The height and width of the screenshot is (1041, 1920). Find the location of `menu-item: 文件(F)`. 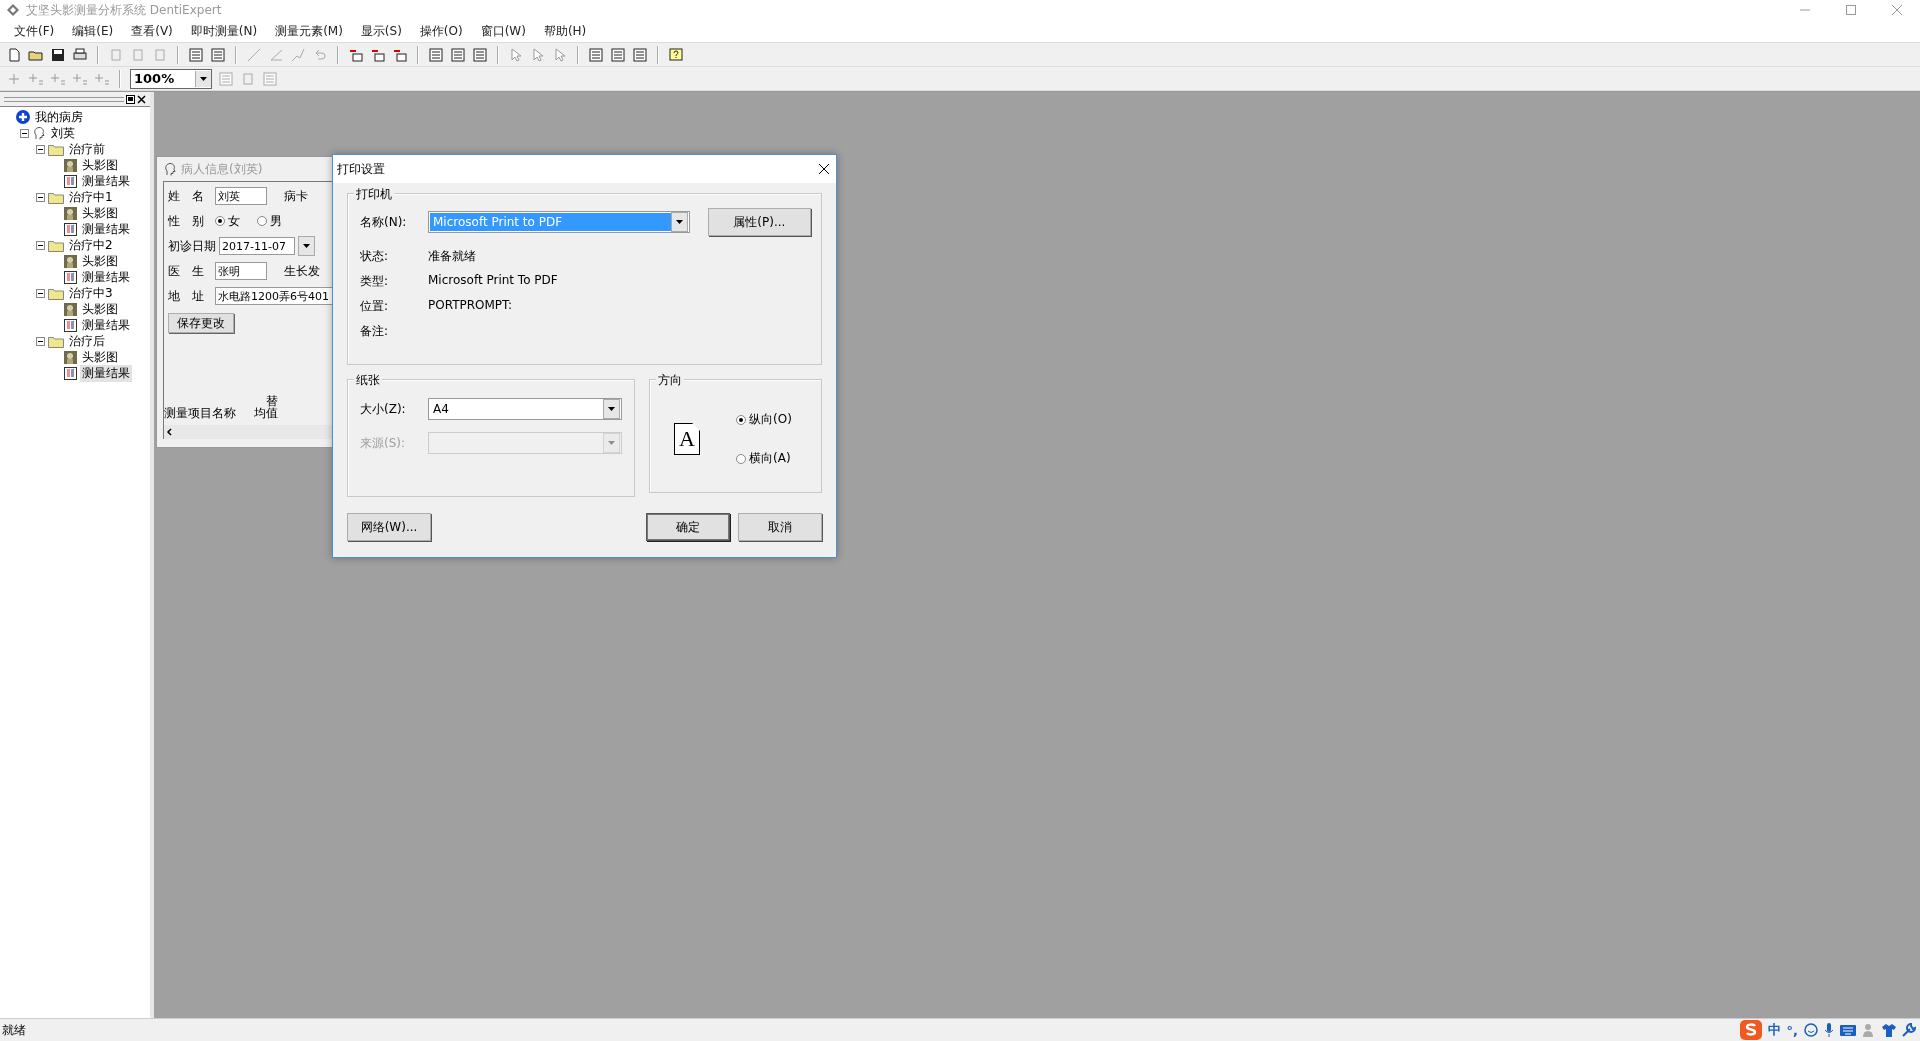

menu-item: 文件(F) is located at coordinates (34, 31).